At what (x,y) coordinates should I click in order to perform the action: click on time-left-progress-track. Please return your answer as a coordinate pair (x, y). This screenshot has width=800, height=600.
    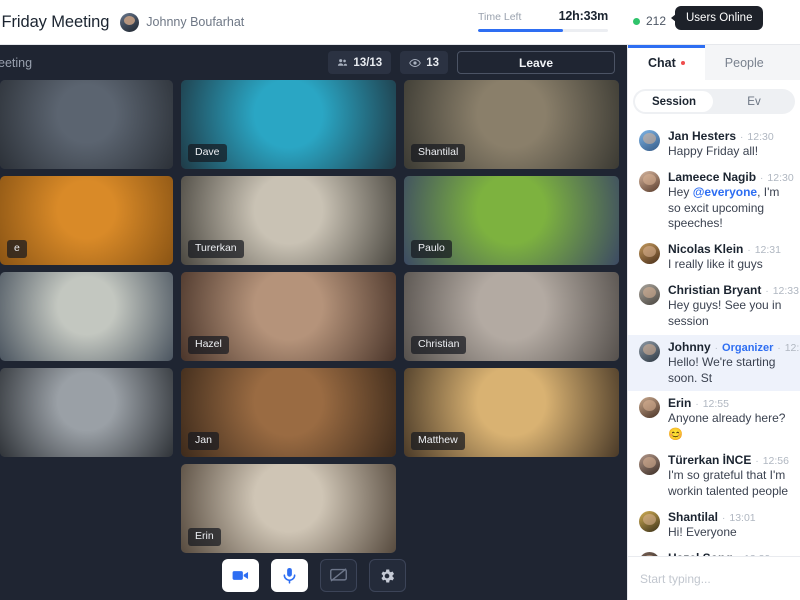
    Looking at the image, I should click on (543, 30).